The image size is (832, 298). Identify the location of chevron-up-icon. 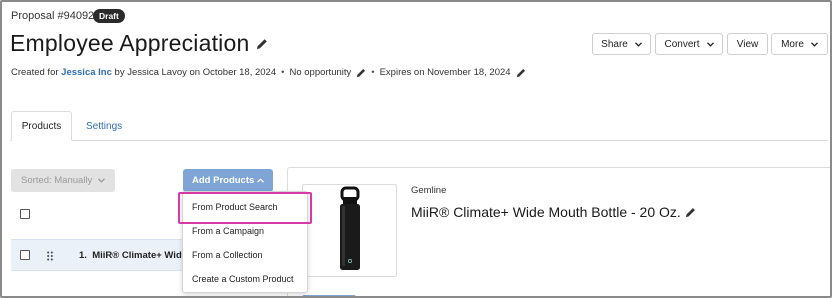
(260, 180).